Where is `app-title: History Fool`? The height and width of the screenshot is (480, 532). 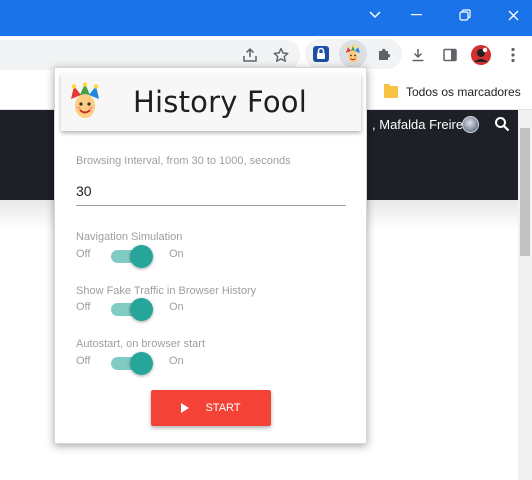 app-title: History Fool is located at coordinates (220, 102).